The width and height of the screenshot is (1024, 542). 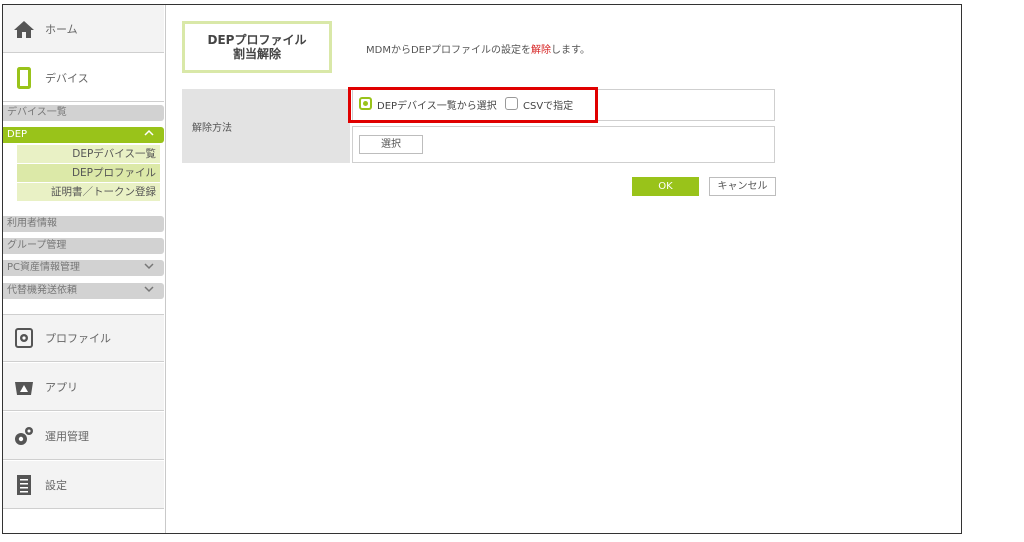 I want to click on desc-highlight: 解除, so click(x=541, y=50).